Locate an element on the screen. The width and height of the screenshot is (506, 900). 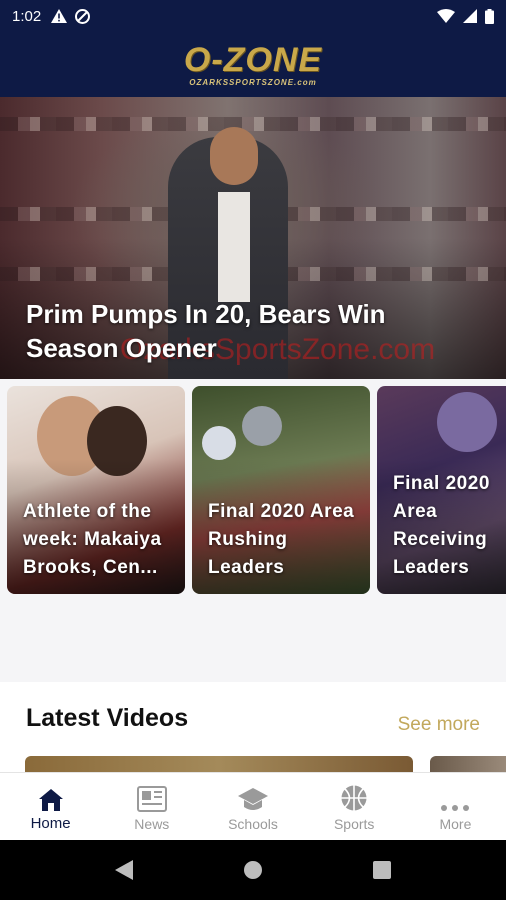
no-disturb-icon is located at coordinates (83, 16).